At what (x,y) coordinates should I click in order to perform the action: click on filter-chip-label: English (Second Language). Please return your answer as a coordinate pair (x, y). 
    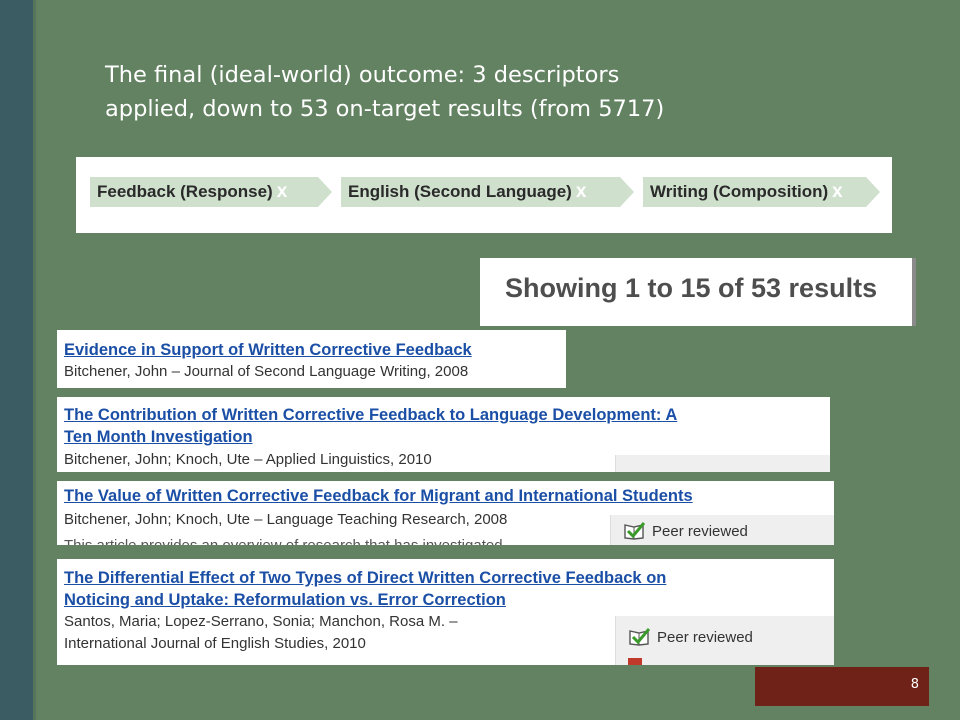
    Looking at the image, I should click on (460, 191).